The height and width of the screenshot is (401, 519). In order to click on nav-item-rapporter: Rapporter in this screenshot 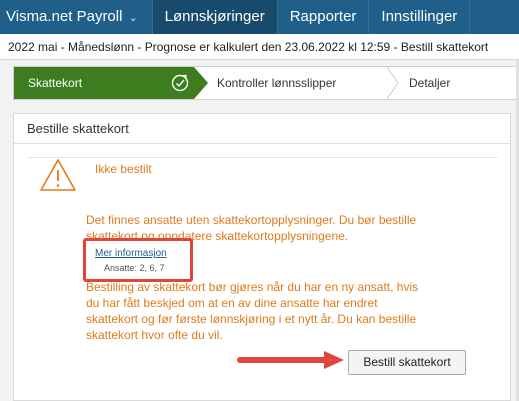, I will do `click(323, 17)`.